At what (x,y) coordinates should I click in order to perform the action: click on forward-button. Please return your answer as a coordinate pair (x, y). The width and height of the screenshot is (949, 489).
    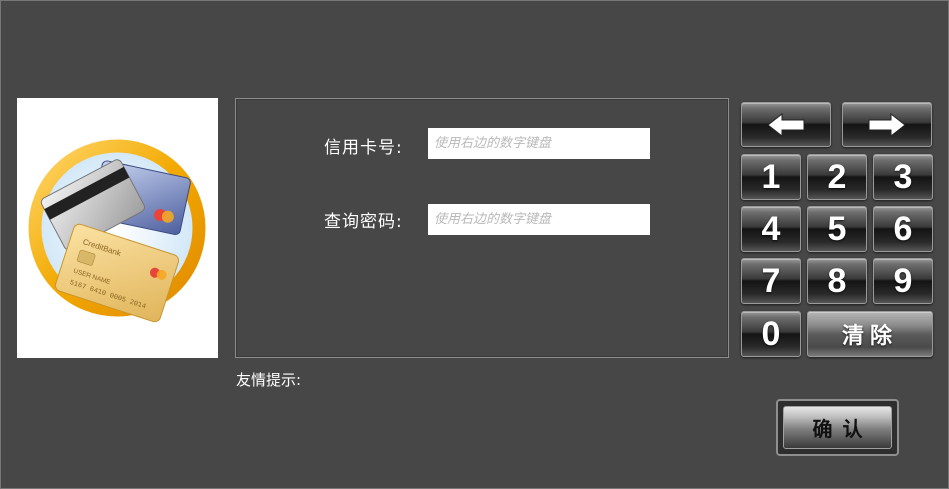
    Looking at the image, I should click on (887, 124).